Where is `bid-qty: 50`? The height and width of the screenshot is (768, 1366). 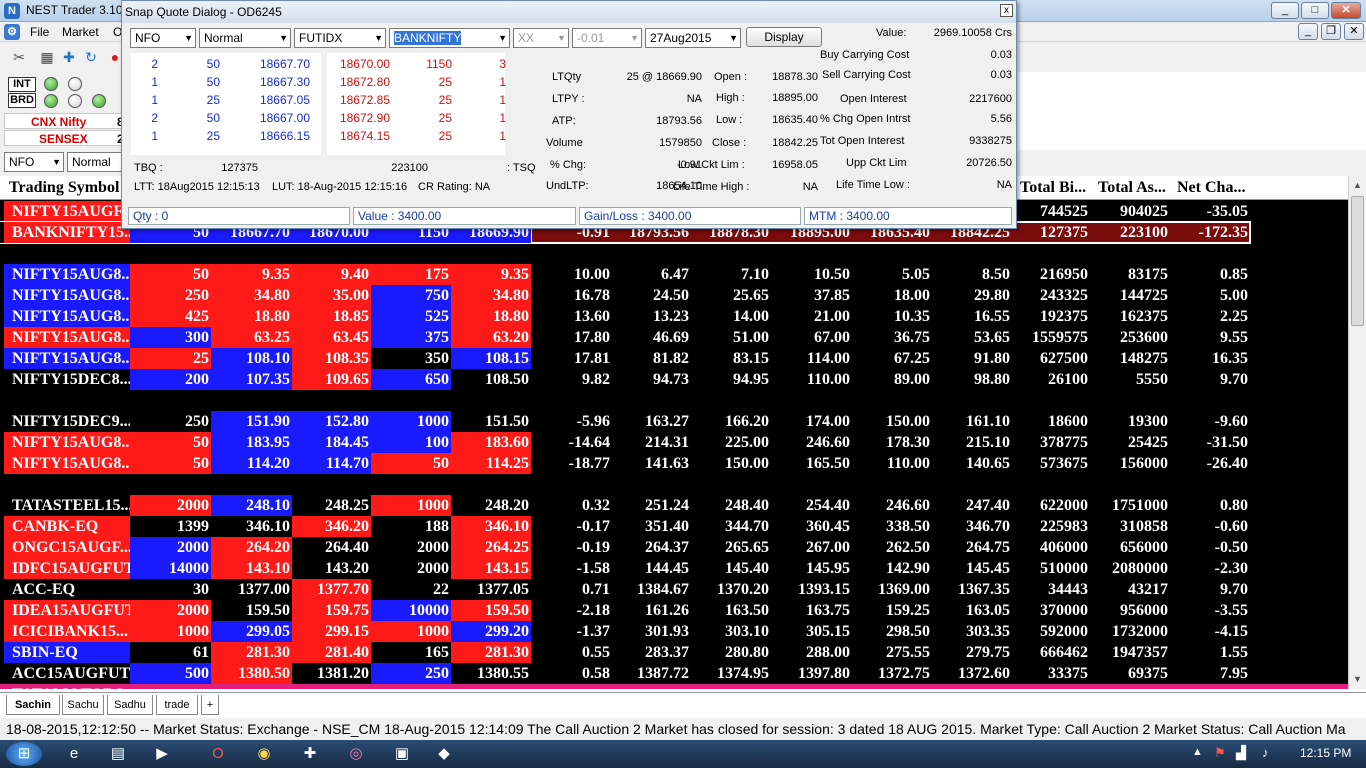 bid-qty: 50 is located at coordinates (196, 64).